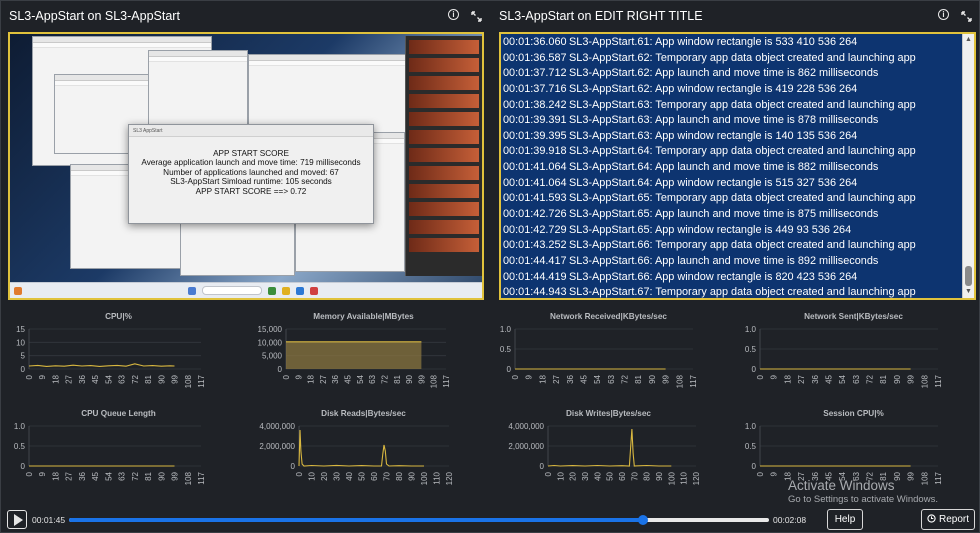  What do you see at coordinates (968, 276) in the screenshot?
I see `scroll-thumb` at bounding box center [968, 276].